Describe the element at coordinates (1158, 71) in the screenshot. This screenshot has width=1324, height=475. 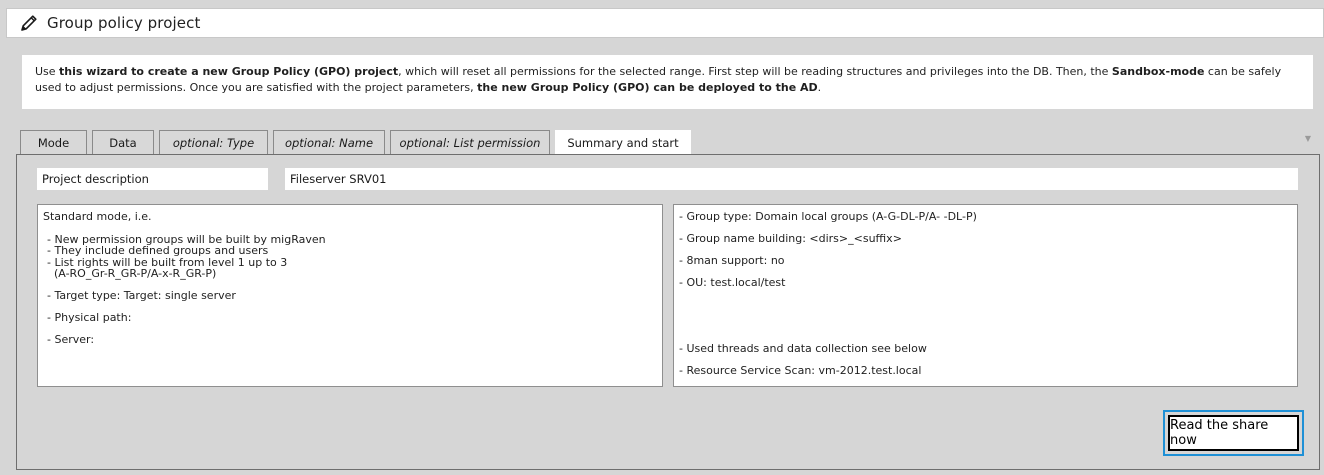
I see `info-text-segment: Sandbox-mode` at that location.